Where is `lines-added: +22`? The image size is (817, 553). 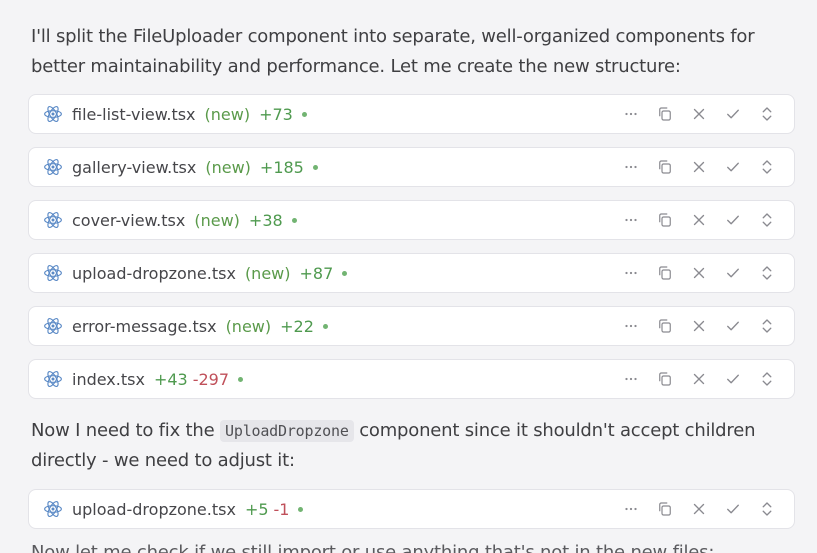 lines-added: +22 is located at coordinates (297, 326).